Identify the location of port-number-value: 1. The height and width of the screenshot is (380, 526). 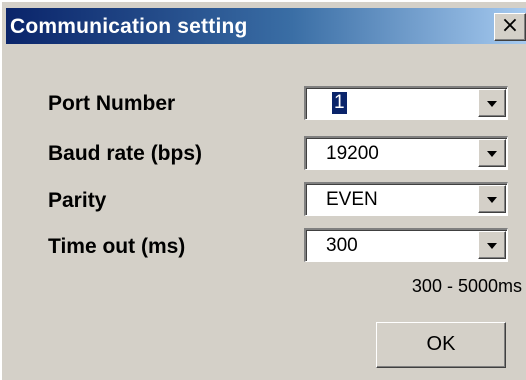
(339, 103).